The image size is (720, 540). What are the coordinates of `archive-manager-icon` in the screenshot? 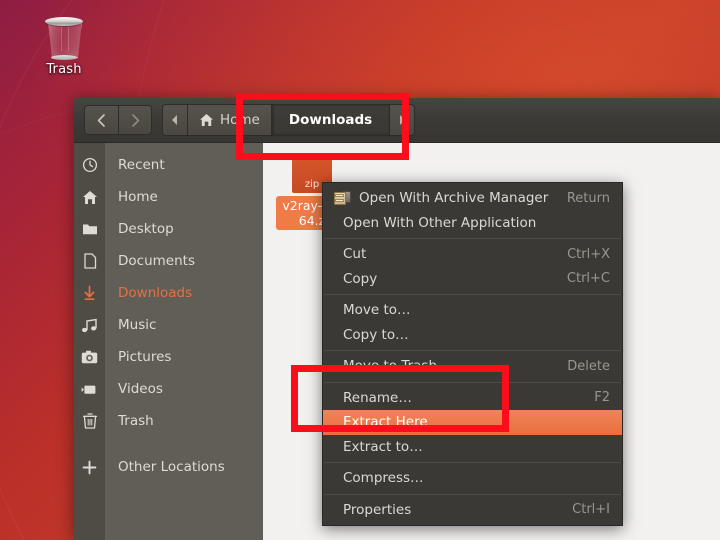 It's located at (342, 198).